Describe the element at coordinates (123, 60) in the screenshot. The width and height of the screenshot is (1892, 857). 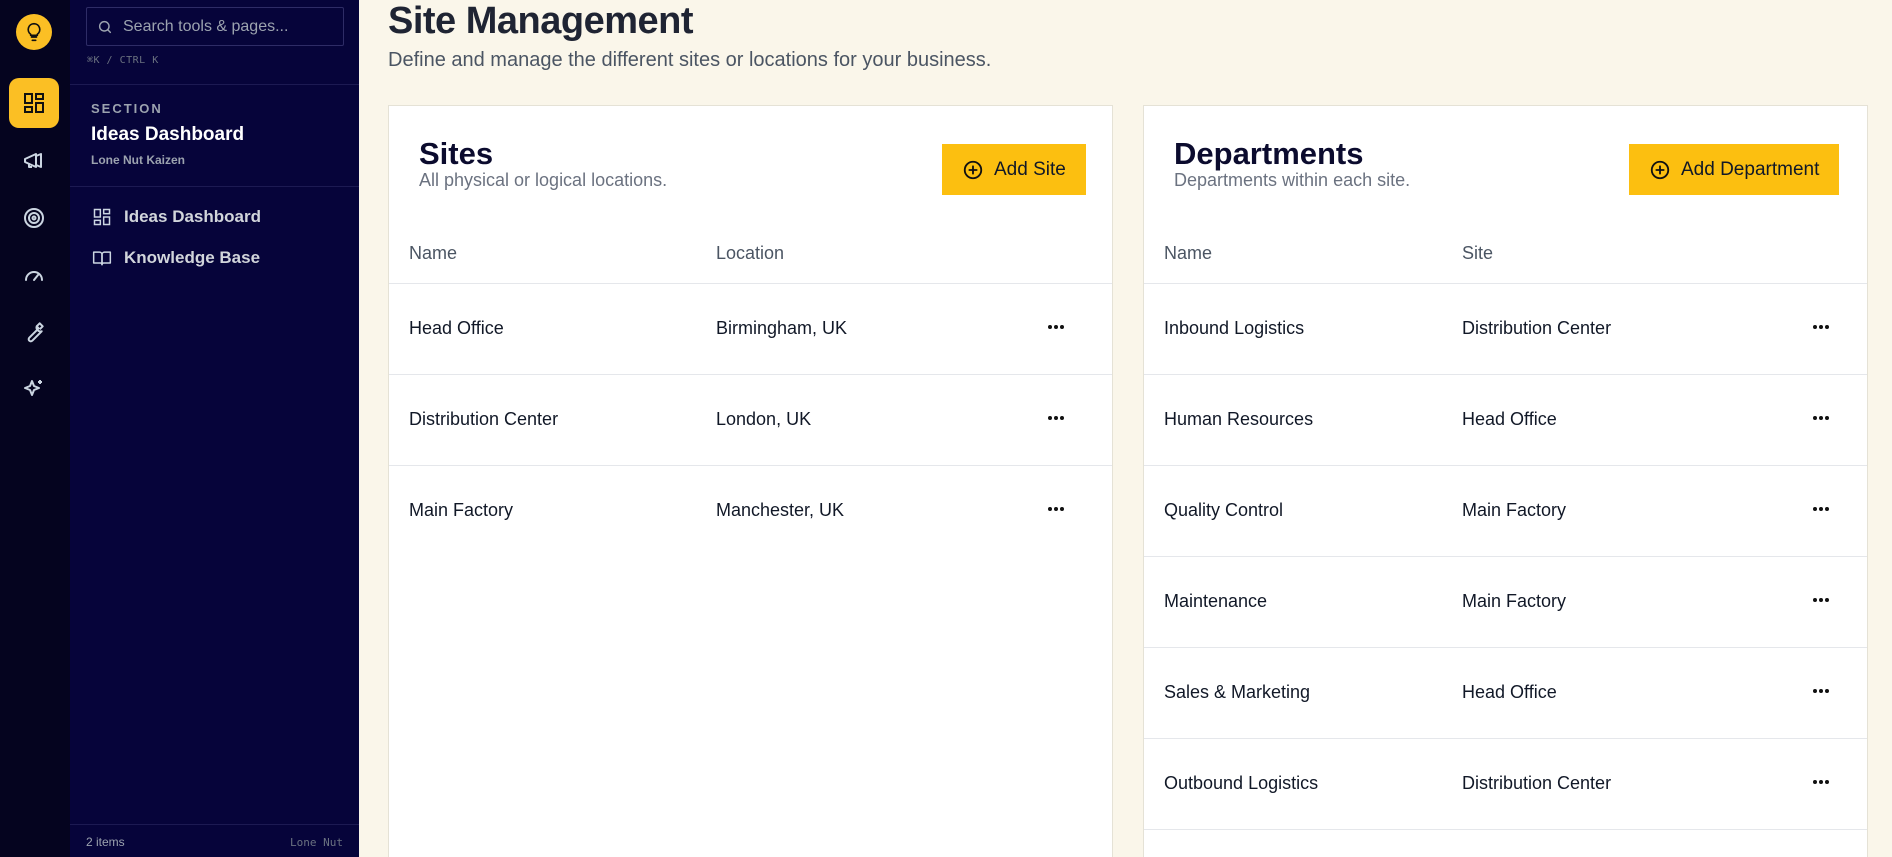
I see `search-shortcut-hint: ⌘K / CTRL K` at that location.